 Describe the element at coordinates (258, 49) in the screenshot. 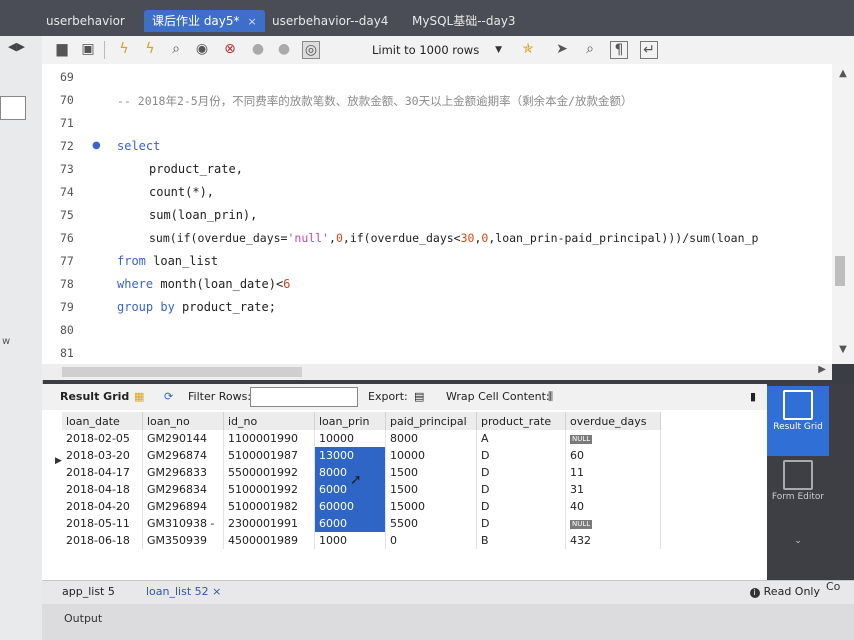

I see `commit-icon: ●` at that location.